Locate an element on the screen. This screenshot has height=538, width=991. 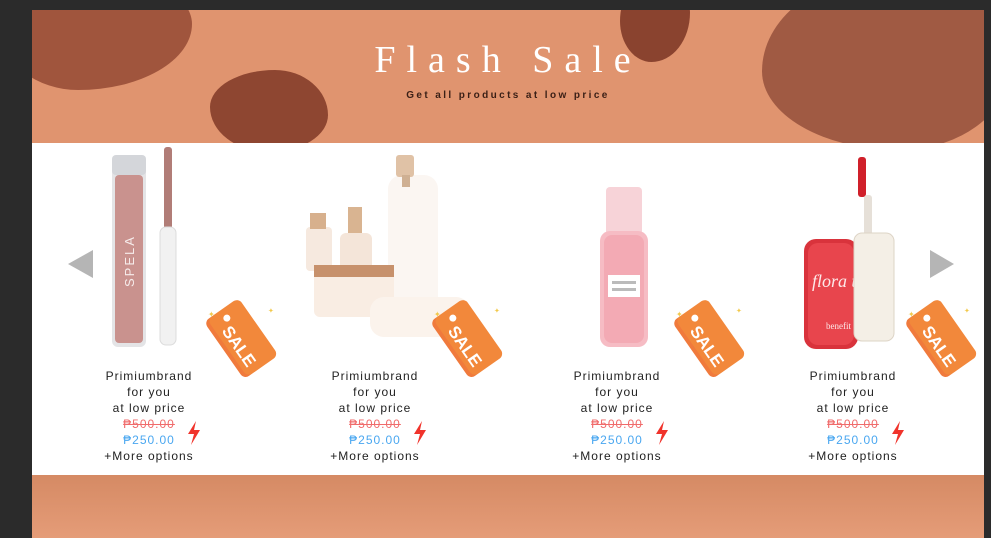
banner-title: Flash Sale is located at coordinates (508, 60).